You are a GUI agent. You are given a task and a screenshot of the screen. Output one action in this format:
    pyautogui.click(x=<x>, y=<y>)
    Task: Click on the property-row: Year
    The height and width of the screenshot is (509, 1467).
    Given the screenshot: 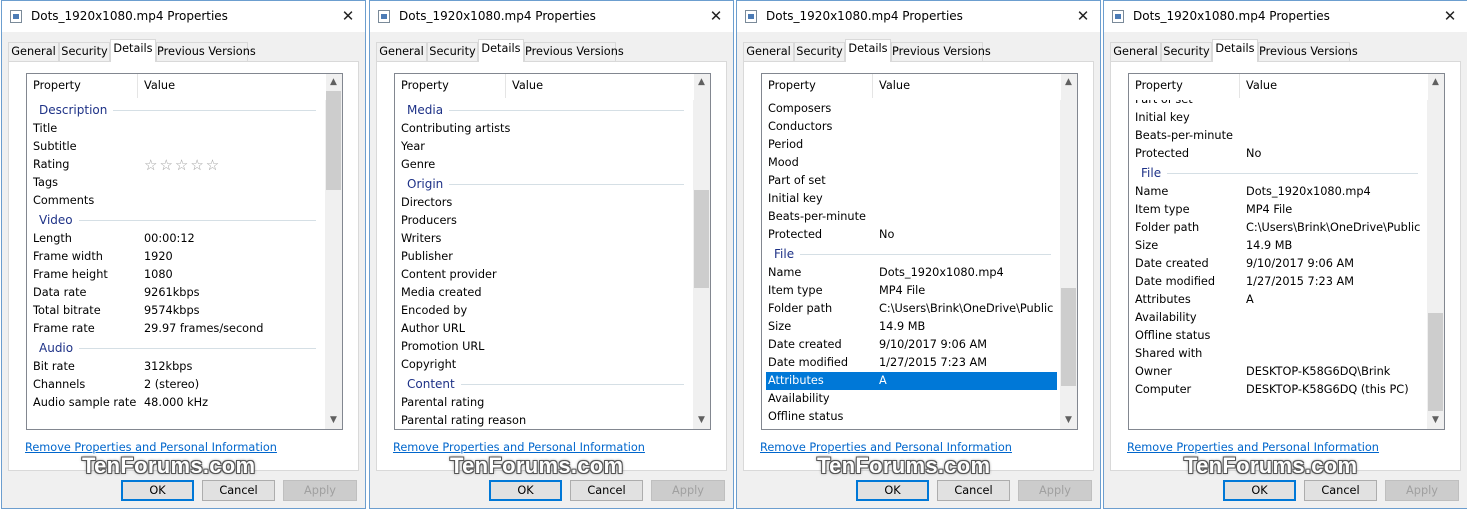 What is the action you would take?
    pyautogui.click(x=544, y=147)
    